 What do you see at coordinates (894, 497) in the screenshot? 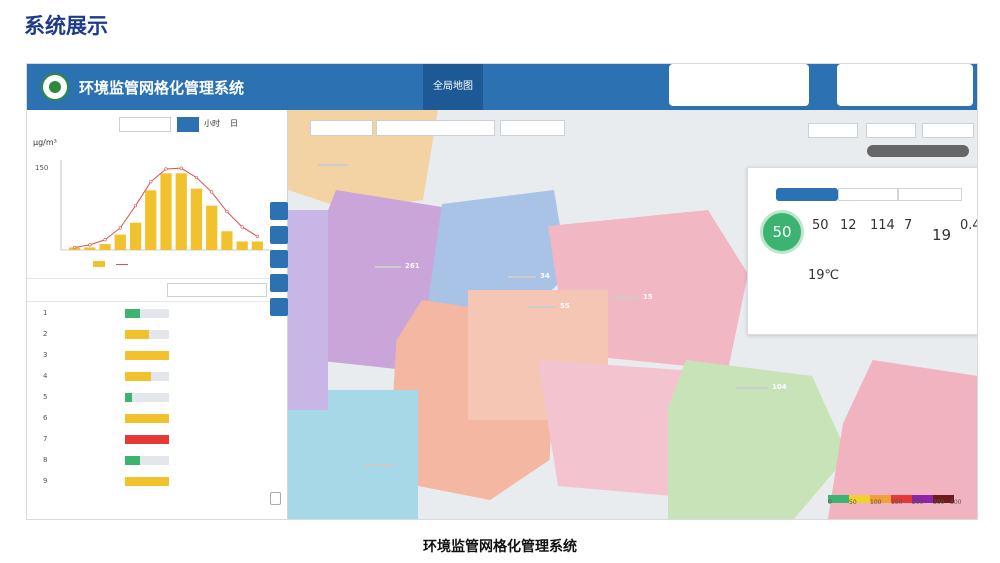
I see `aqi-scale: 0 50 100 150 200 300 500` at bounding box center [894, 497].